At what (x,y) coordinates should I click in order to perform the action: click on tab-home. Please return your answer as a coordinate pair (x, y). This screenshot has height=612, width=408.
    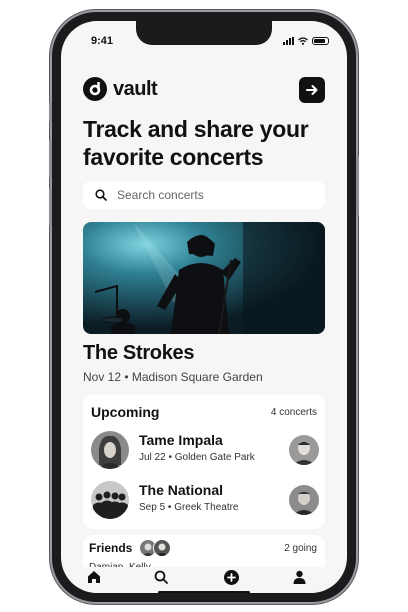
    Looking at the image, I should click on (94, 577).